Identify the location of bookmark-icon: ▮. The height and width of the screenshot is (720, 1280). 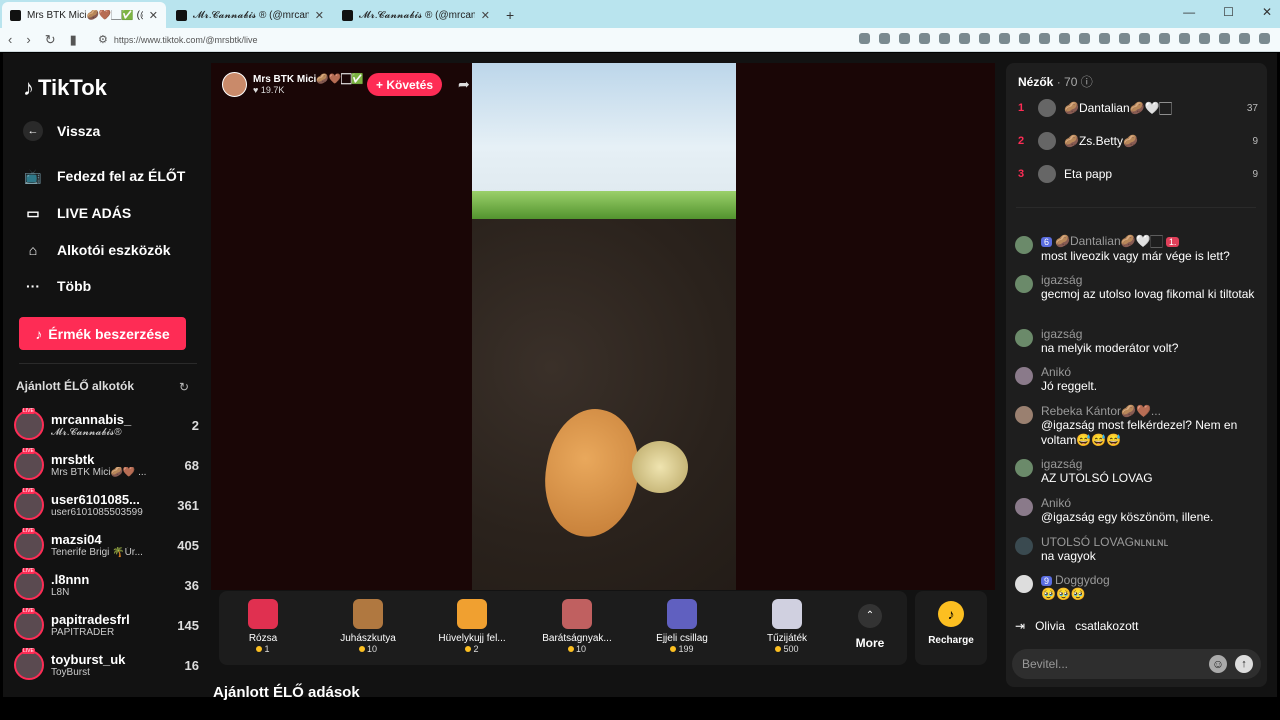
(73, 40).